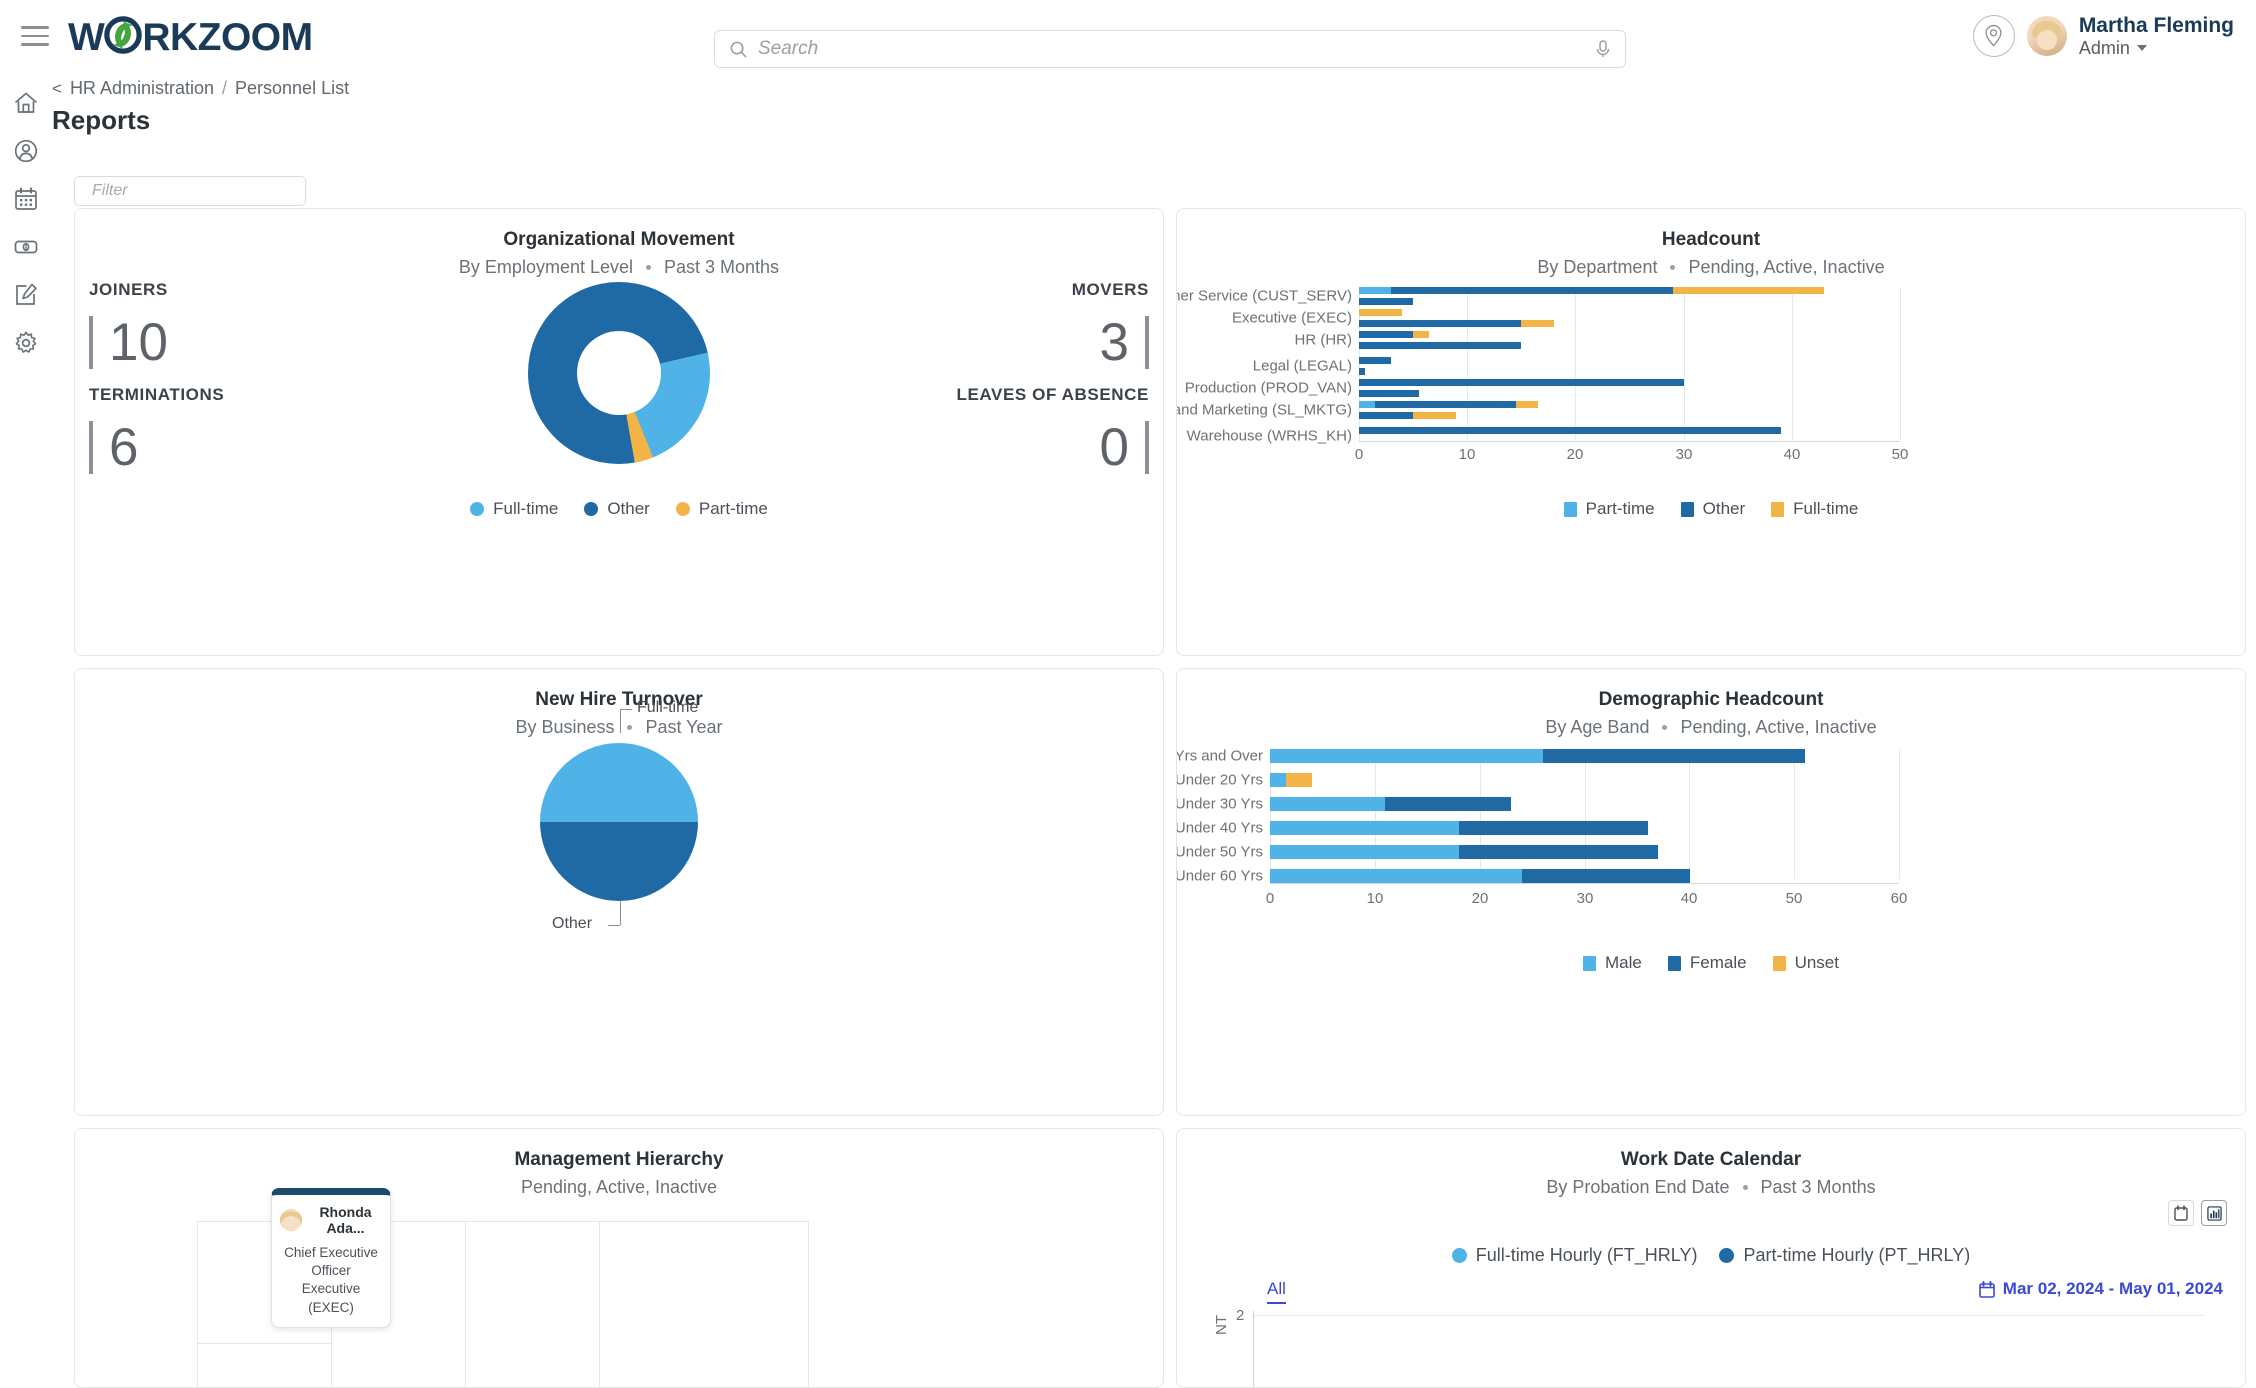  I want to click on sidebar-item-settings, so click(26, 343).